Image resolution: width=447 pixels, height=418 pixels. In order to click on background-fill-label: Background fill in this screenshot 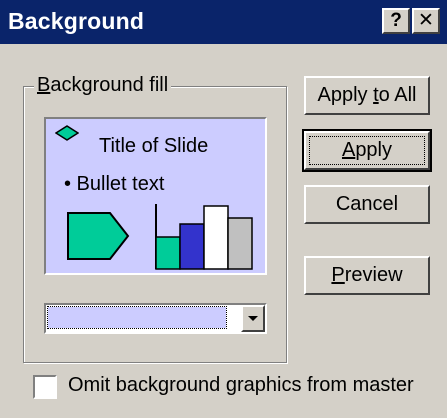, I will do `click(103, 85)`.